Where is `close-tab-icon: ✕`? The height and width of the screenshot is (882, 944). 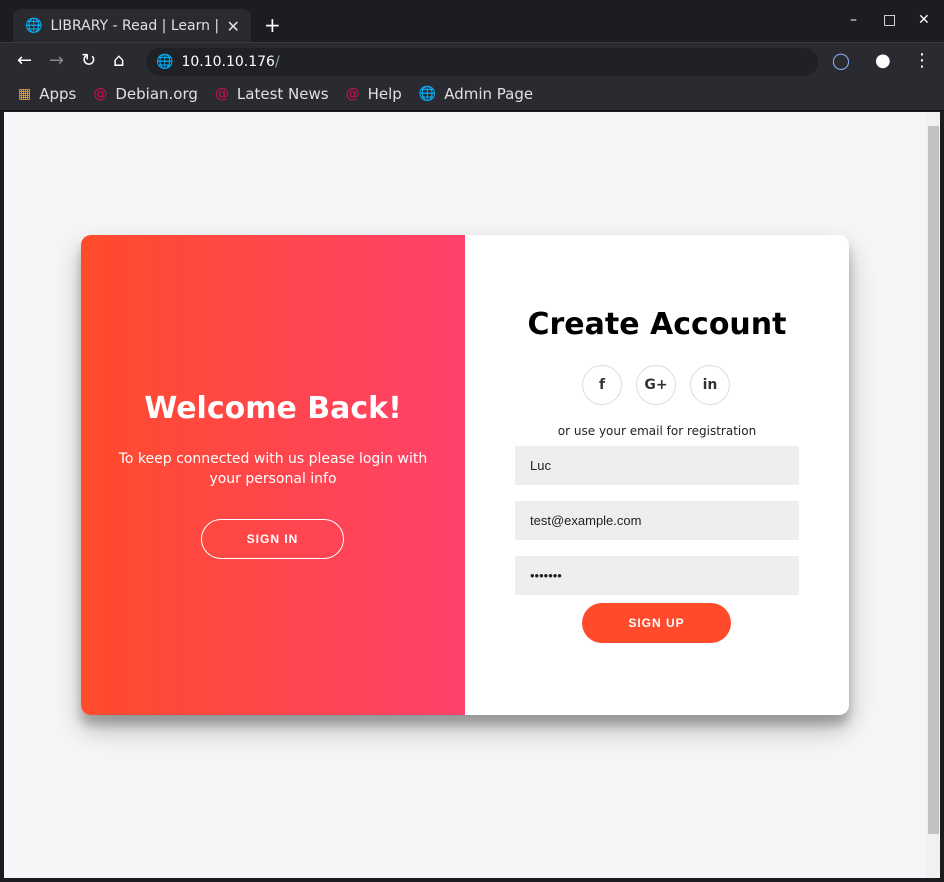
close-tab-icon: ✕ is located at coordinates (232, 26).